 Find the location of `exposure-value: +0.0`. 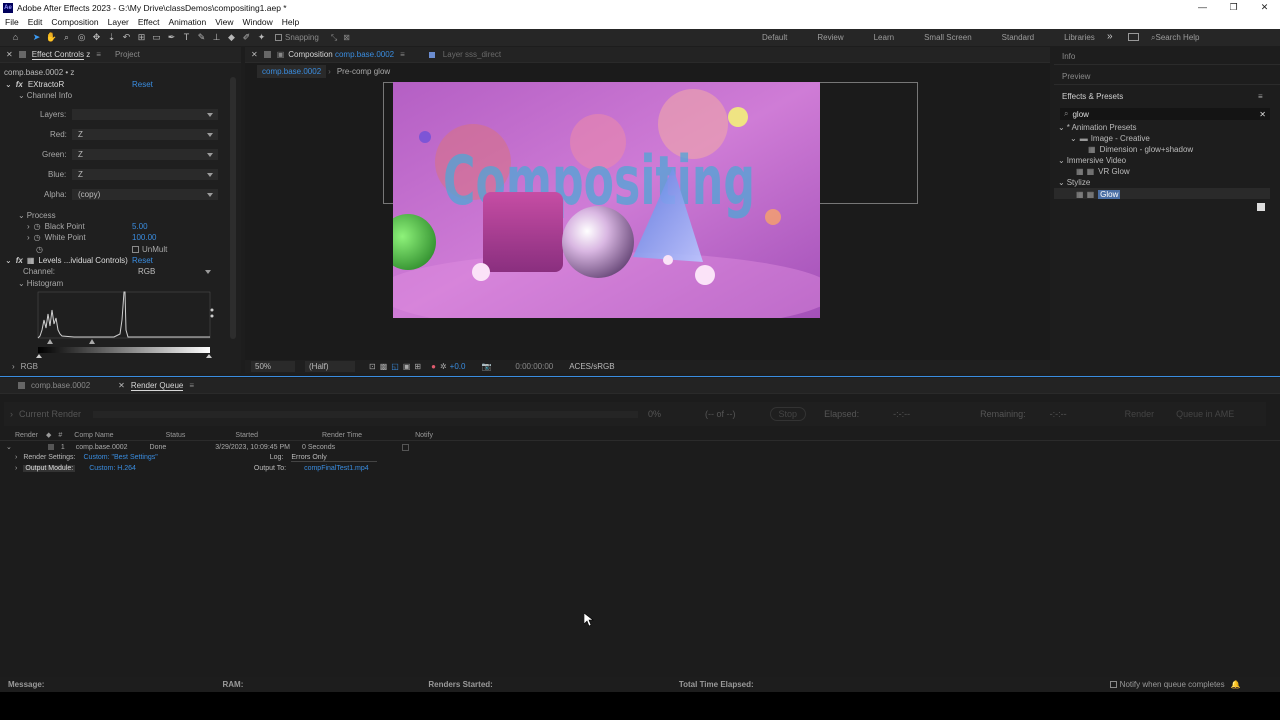

exposure-value: +0.0 is located at coordinates (458, 366).